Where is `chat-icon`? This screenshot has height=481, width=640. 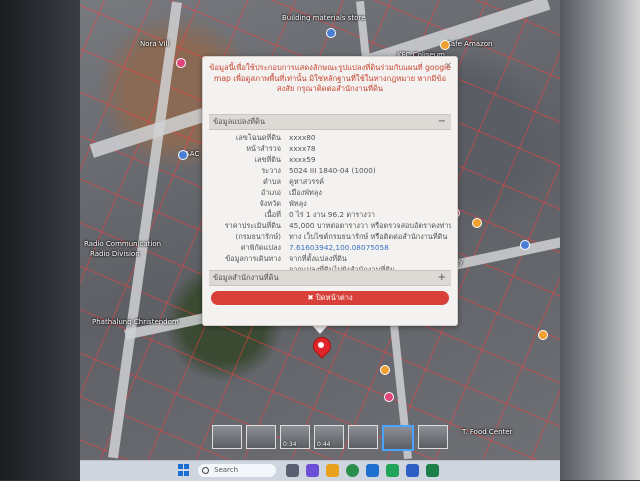 chat-icon is located at coordinates (312, 470).